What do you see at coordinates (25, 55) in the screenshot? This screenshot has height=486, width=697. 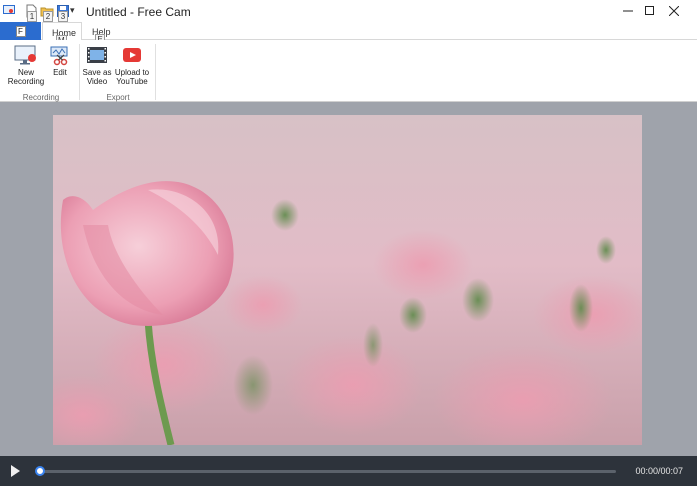 I see `new-recording-icon` at bounding box center [25, 55].